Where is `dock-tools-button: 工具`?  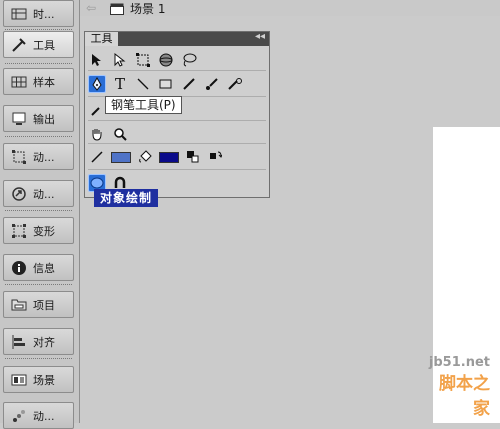
dock-tools-button: 工具 is located at coordinates (38, 44).